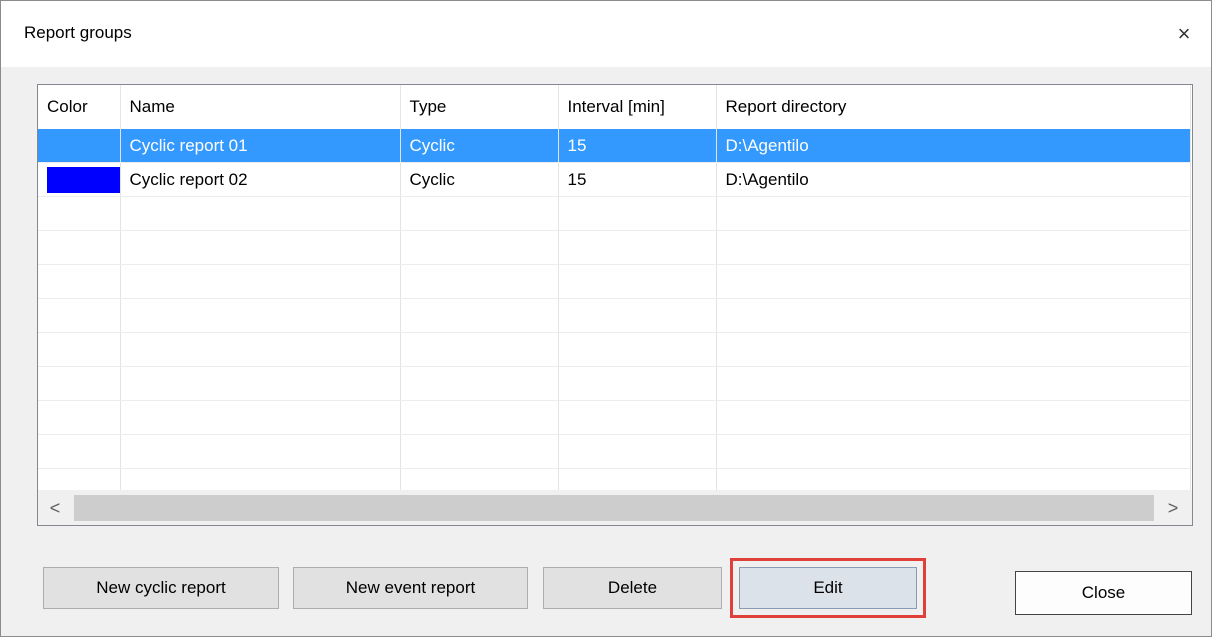 The width and height of the screenshot is (1212, 637). I want to click on new-event-report-button: New event report, so click(410, 588).